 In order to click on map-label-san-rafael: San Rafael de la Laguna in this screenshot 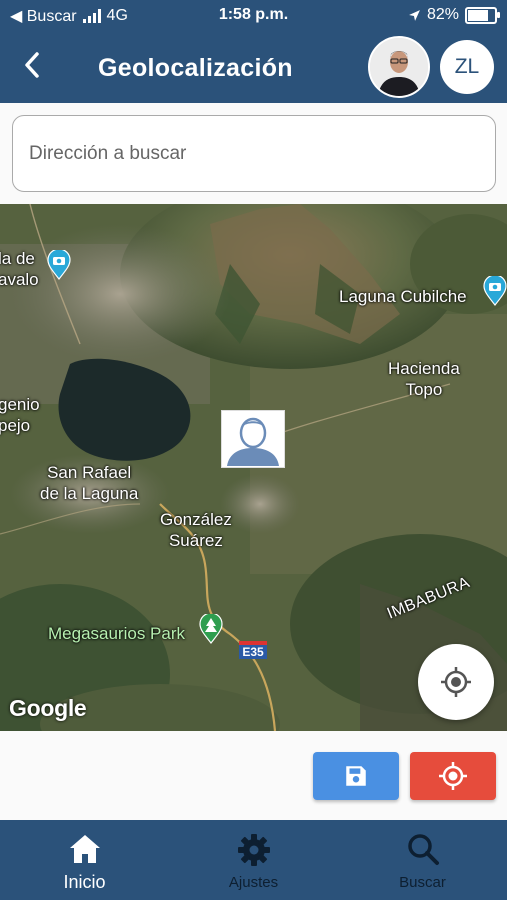, I will do `click(89, 483)`.